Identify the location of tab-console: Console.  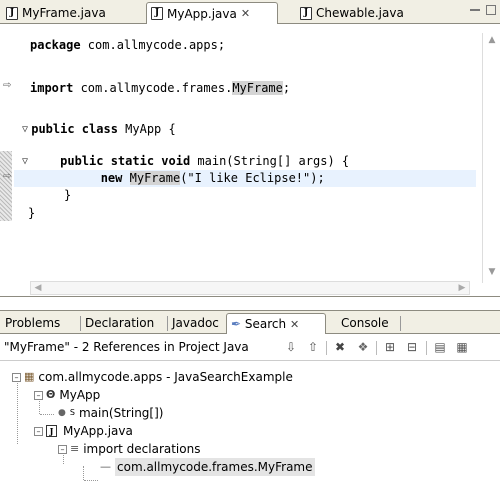
(365, 323).